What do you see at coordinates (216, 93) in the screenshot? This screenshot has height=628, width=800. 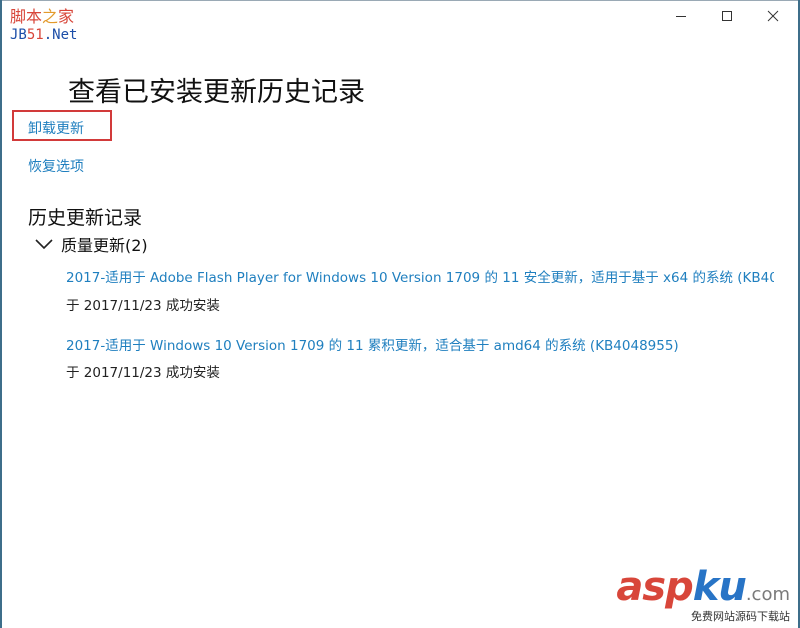 I see `page-title: 查看已安装更新历史记录` at bounding box center [216, 93].